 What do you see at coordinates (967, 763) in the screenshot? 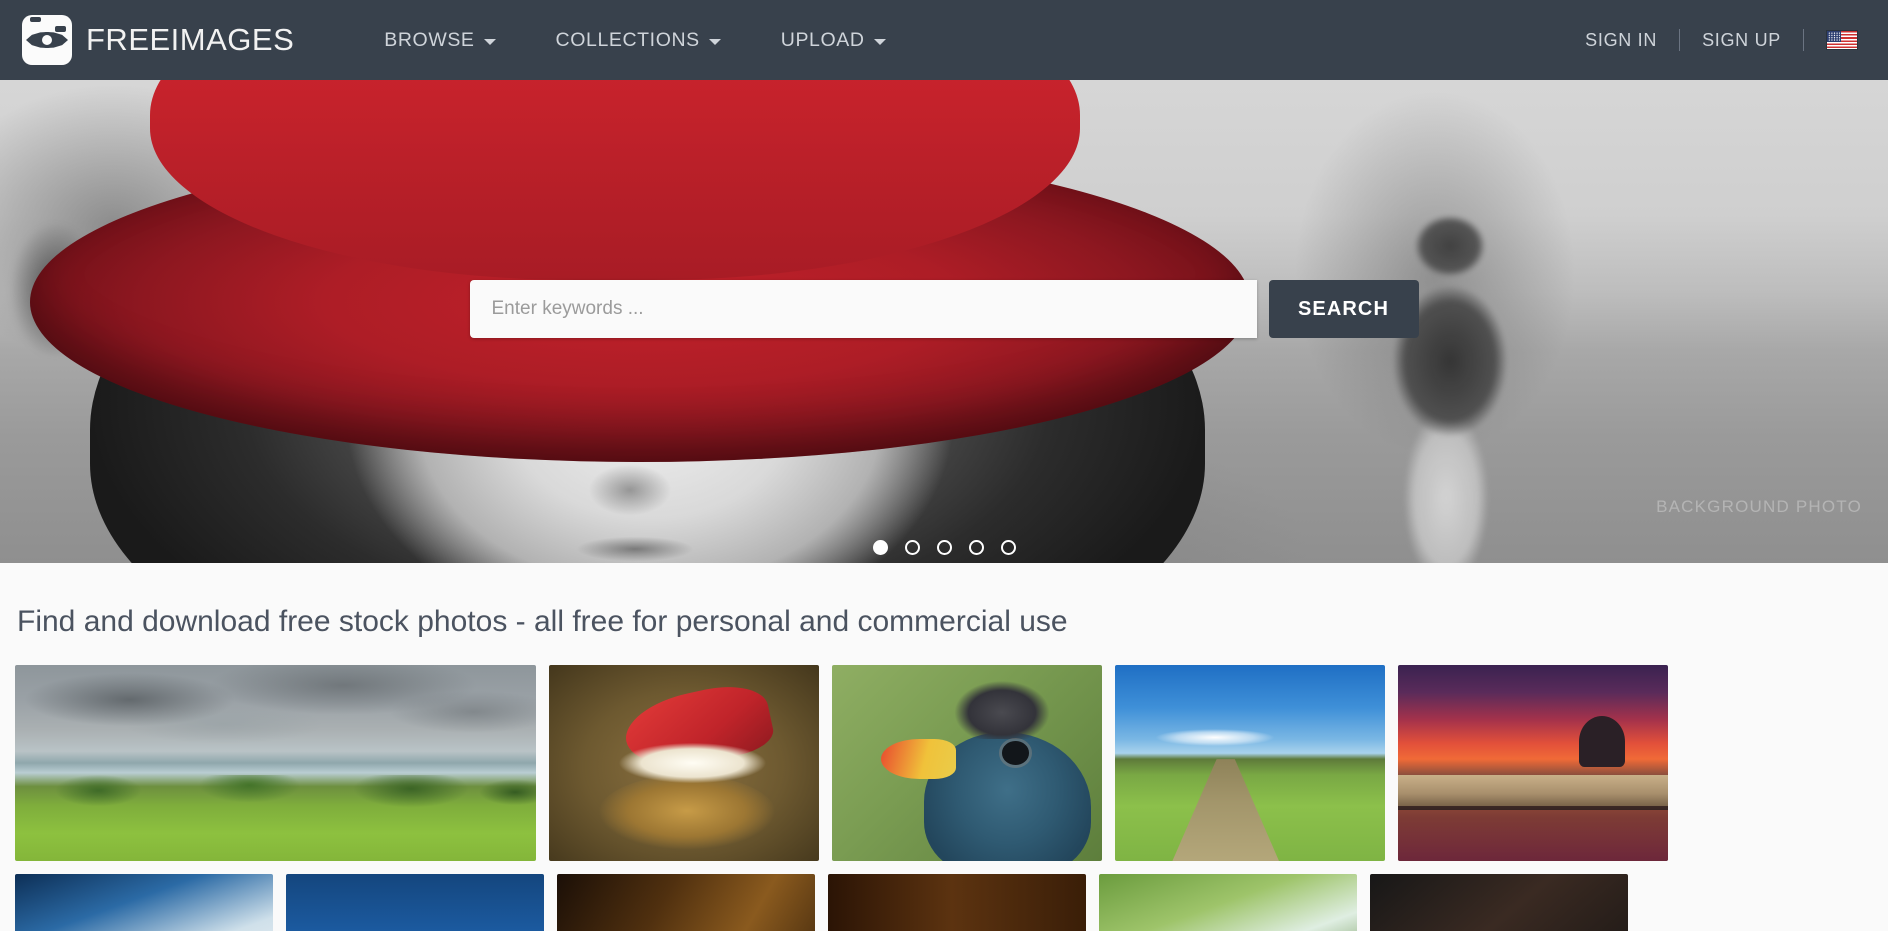
I see `photo-thumbnail-blue-turaco-bird-portrait` at bounding box center [967, 763].